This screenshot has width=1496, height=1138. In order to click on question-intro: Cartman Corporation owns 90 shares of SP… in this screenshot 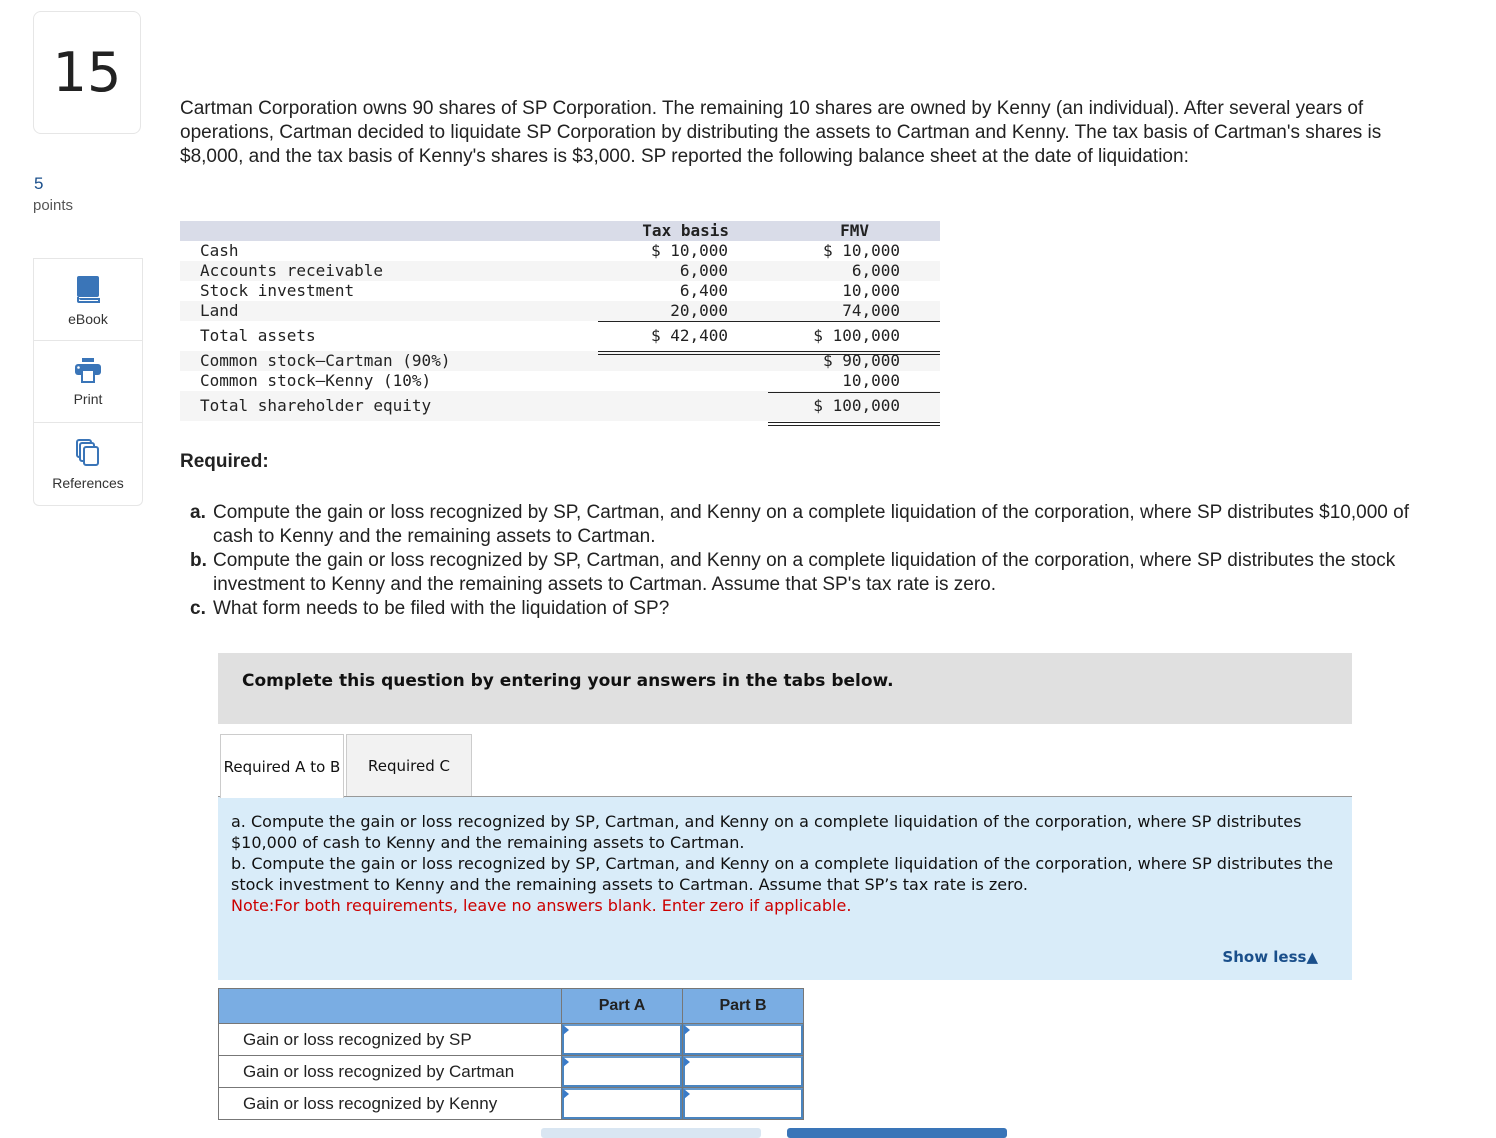, I will do `click(781, 132)`.